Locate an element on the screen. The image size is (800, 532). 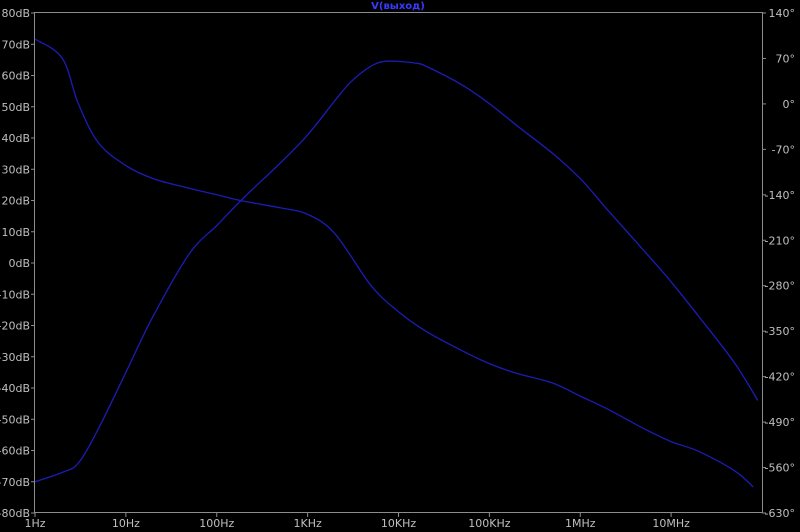
left-tick-label: -10dB is located at coordinates (15, 294).